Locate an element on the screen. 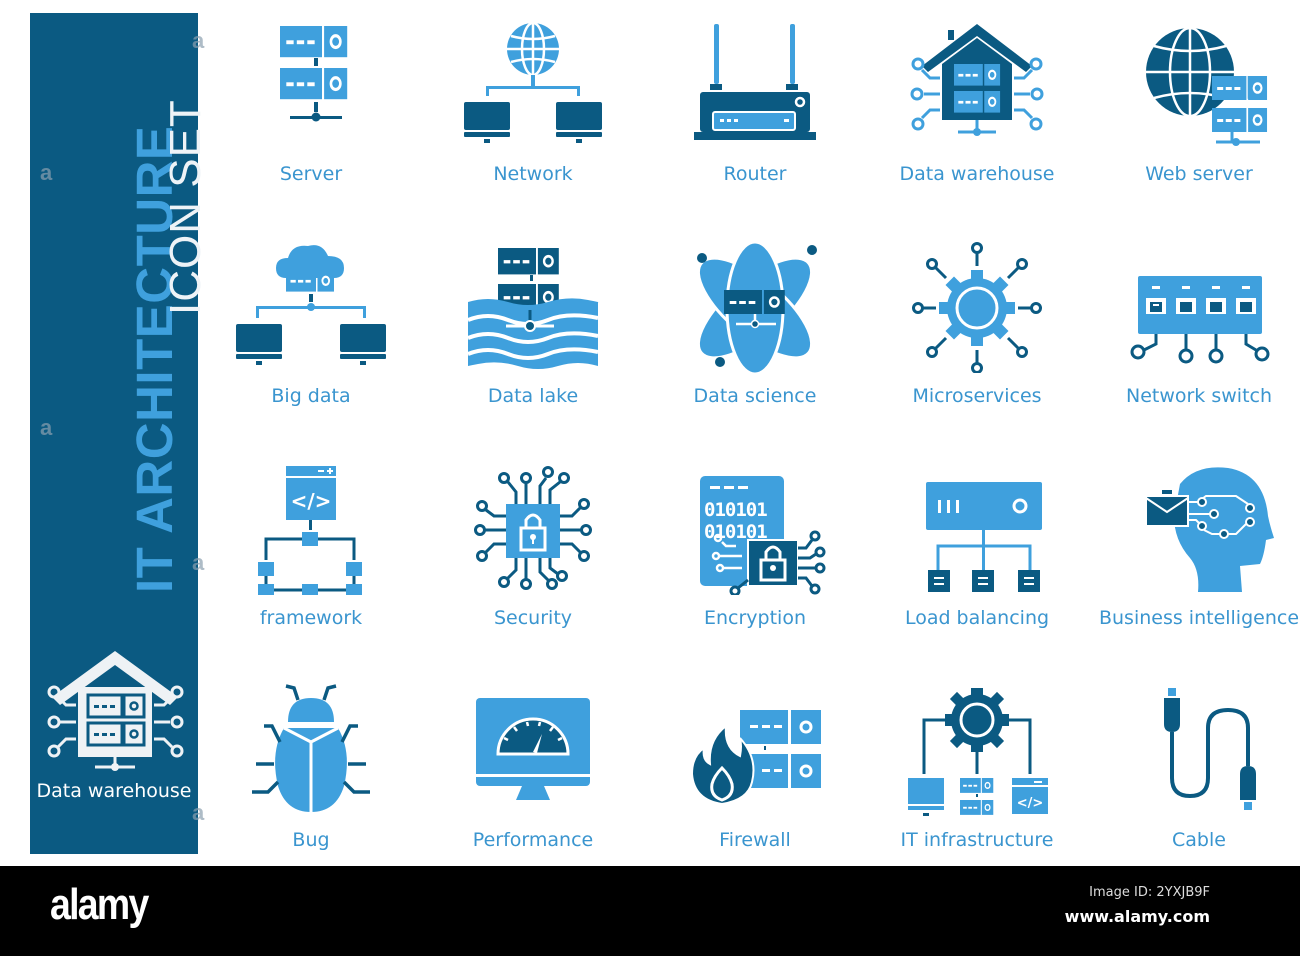  load-balancing-icon is located at coordinates (984, 537).